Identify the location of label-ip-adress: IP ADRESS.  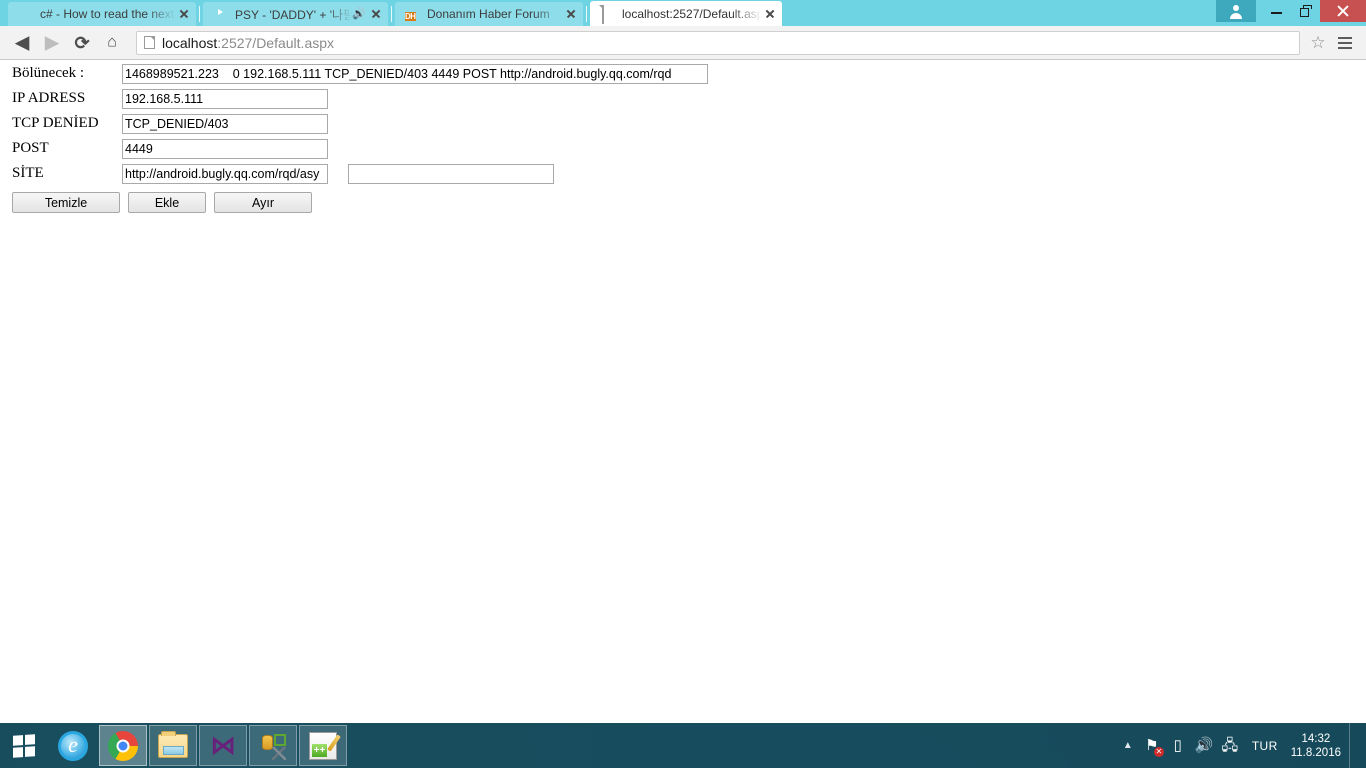
(49, 98).